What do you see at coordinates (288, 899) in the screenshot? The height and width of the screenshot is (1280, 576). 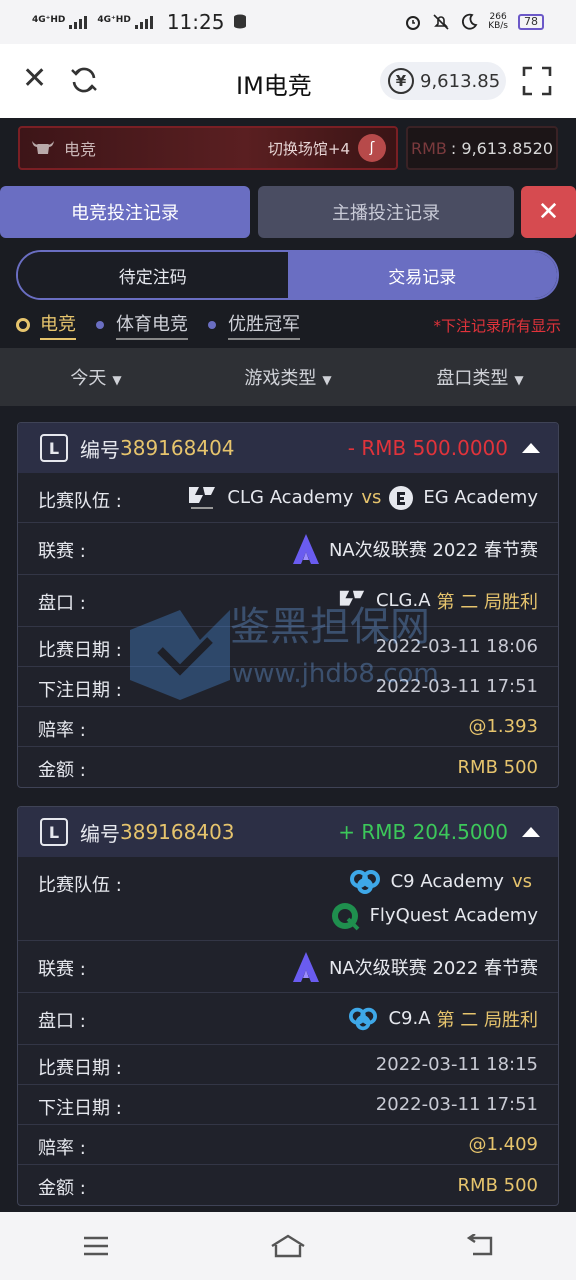 I see `teams-row: 比赛队伍 : C9 Academy vs FlyQuest Academy` at bounding box center [288, 899].